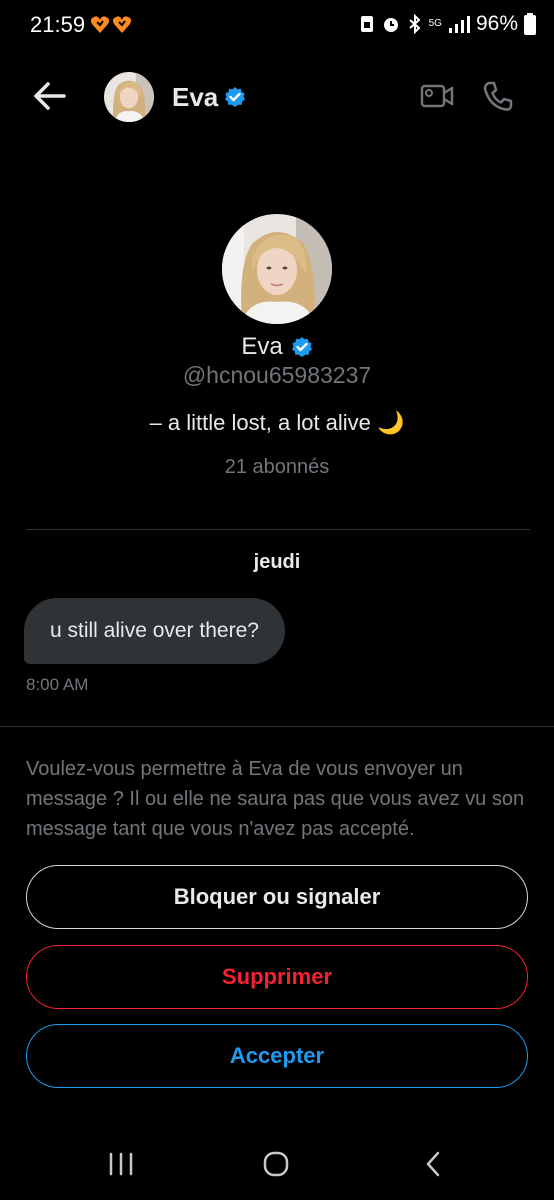  What do you see at coordinates (277, 467) in the screenshot?
I see `profile-followers: 21 abonnés` at bounding box center [277, 467].